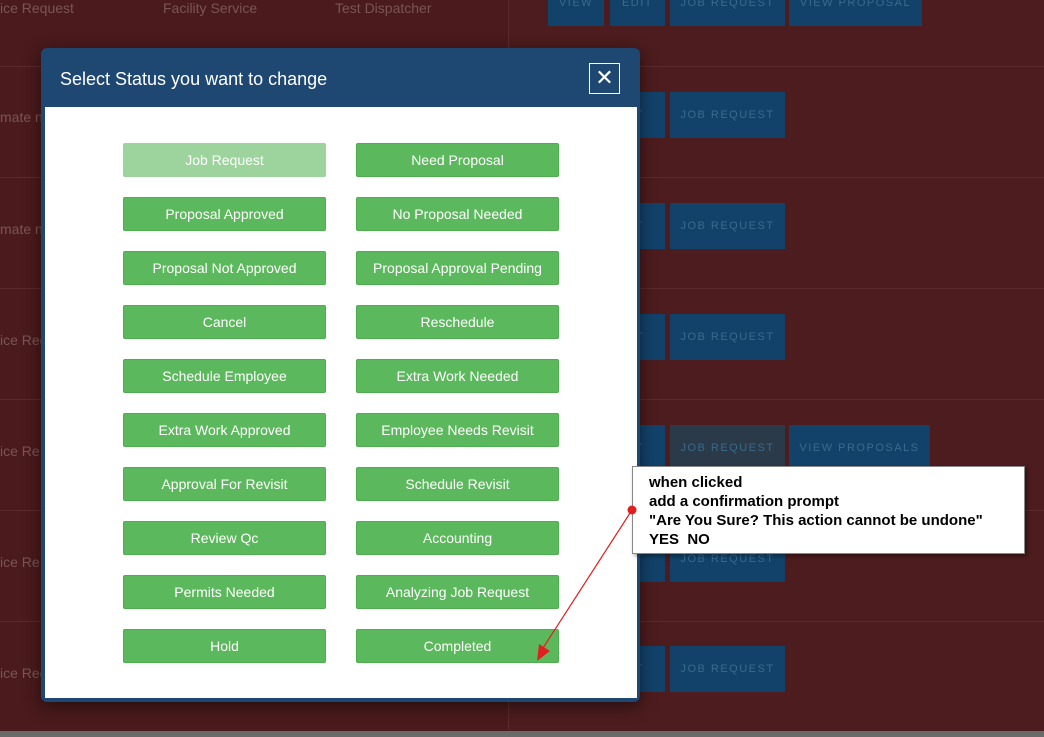 Image resolution: width=1044 pixels, height=737 pixels. What do you see at coordinates (224, 592) in the screenshot?
I see `status-button-permits-needed: Permits Needed` at bounding box center [224, 592].